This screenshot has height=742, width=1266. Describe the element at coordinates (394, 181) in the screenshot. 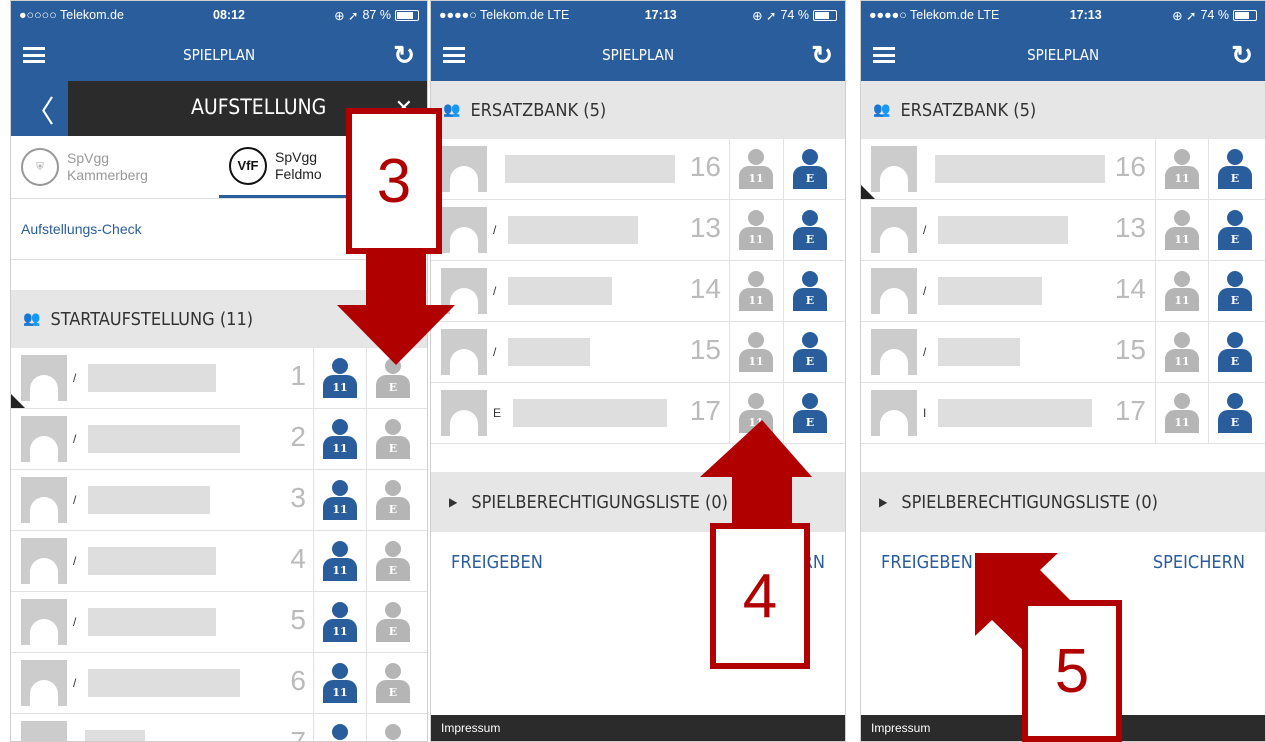

I see `callout-3: 3` at that location.